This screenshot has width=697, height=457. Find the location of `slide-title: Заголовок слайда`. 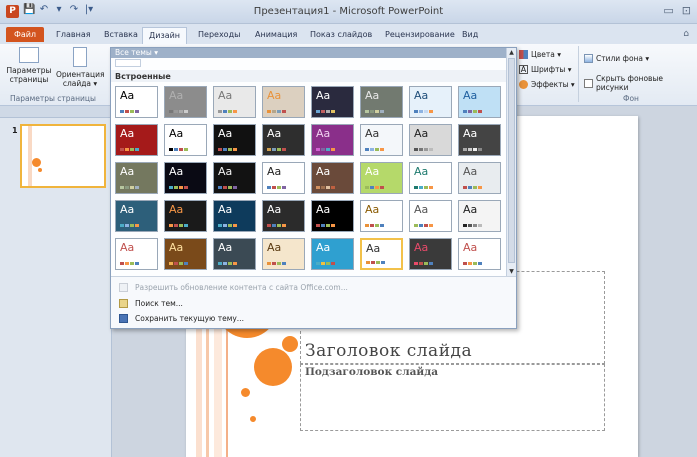

slide-title: Заголовок слайда is located at coordinates (388, 351).